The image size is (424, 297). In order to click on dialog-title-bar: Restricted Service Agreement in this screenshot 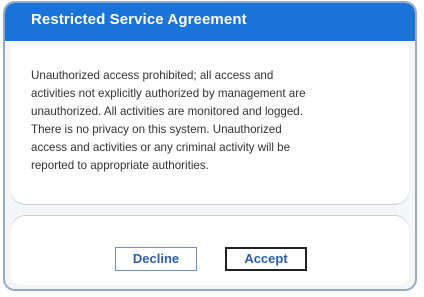, I will do `click(210, 22)`.